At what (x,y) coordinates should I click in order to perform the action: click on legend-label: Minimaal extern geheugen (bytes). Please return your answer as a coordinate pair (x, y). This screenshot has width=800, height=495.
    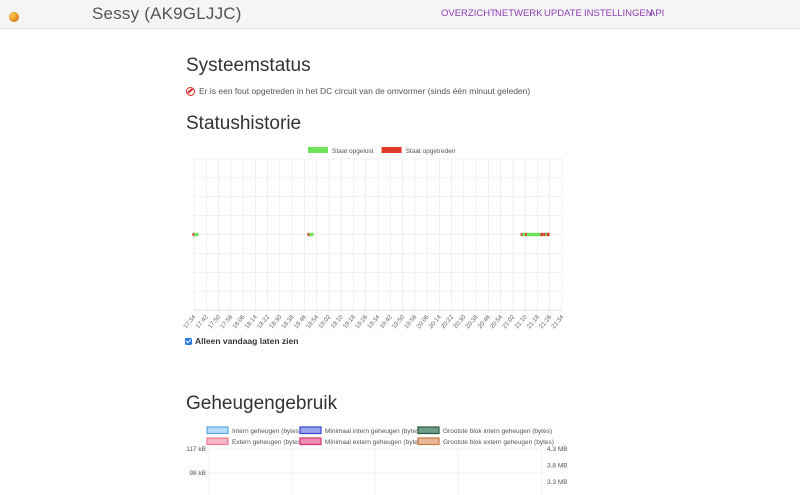
    Looking at the image, I should click on (374, 442).